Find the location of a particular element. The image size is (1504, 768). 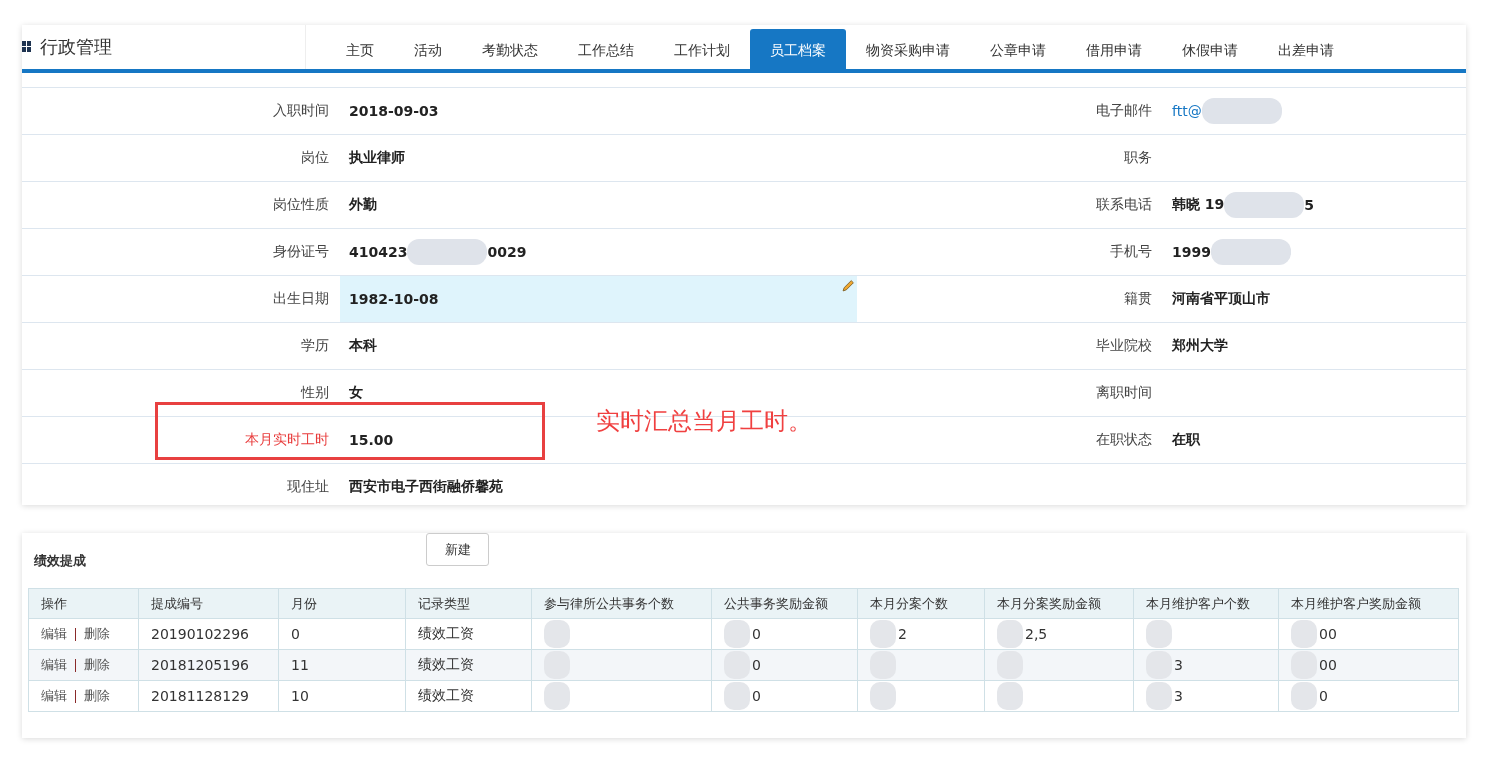

field-value: 1999 is located at coordinates (1191, 252).